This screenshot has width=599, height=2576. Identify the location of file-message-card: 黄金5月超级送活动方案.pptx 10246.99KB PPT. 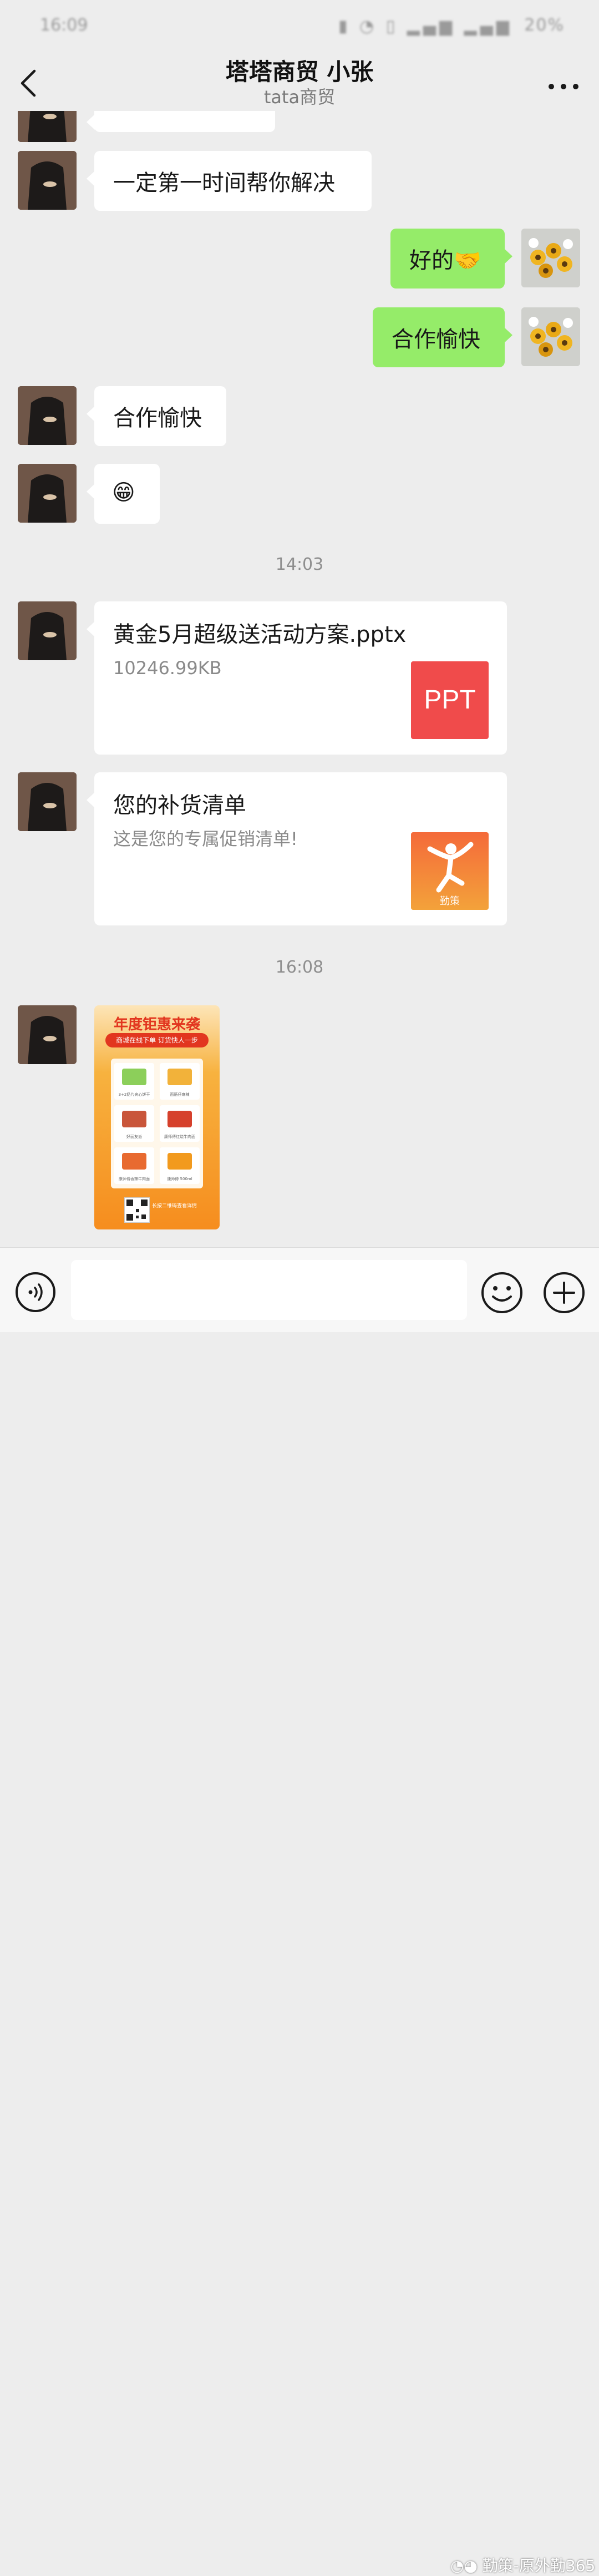
(297, 678).